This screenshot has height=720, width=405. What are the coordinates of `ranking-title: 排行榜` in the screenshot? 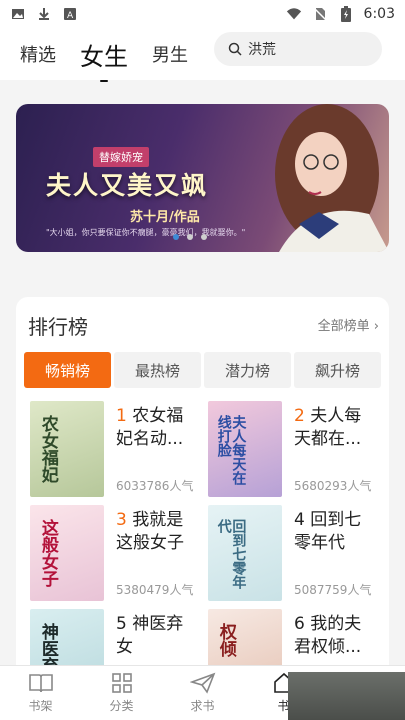 It's located at (58, 327).